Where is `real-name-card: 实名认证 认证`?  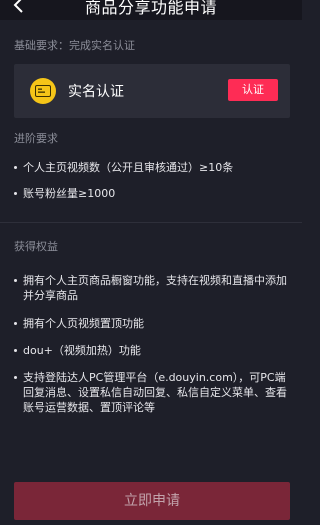 real-name-card: 实名认证 认证 is located at coordinates (152, 91).